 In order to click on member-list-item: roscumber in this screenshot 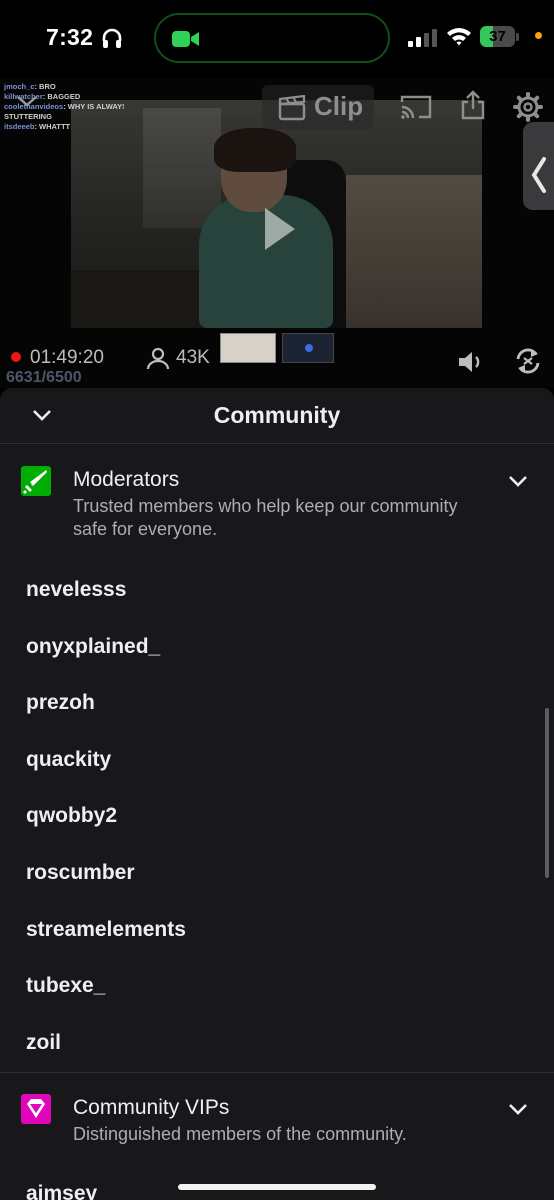, I will do `click(80, 873)`.